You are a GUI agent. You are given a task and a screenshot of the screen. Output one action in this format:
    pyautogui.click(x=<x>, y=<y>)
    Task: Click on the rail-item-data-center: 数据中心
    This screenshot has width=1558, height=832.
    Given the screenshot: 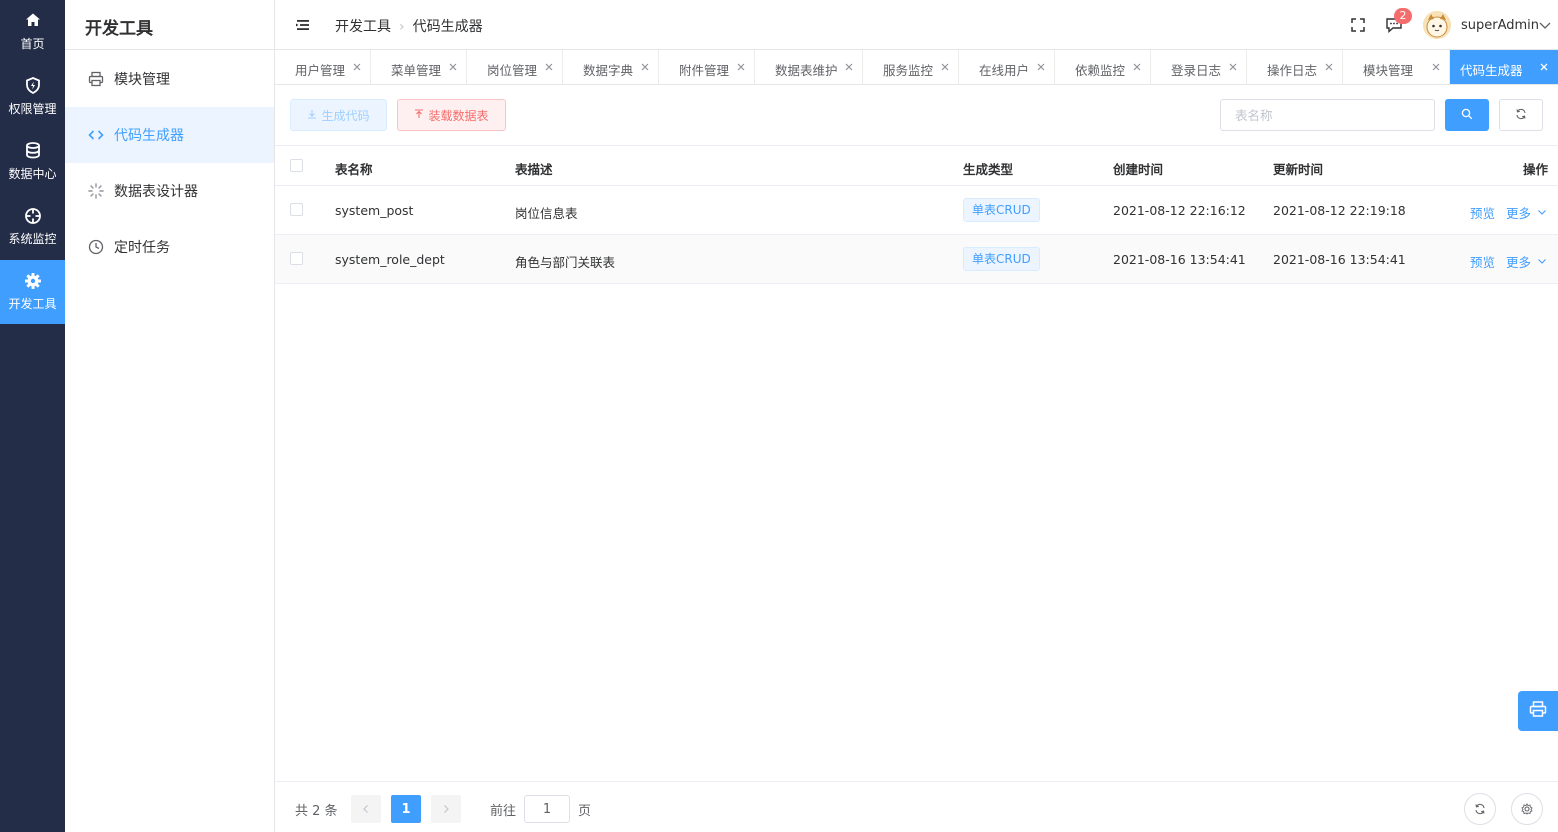 What is the action you would take?
    pyautogui.click(x=32, y=162)
    